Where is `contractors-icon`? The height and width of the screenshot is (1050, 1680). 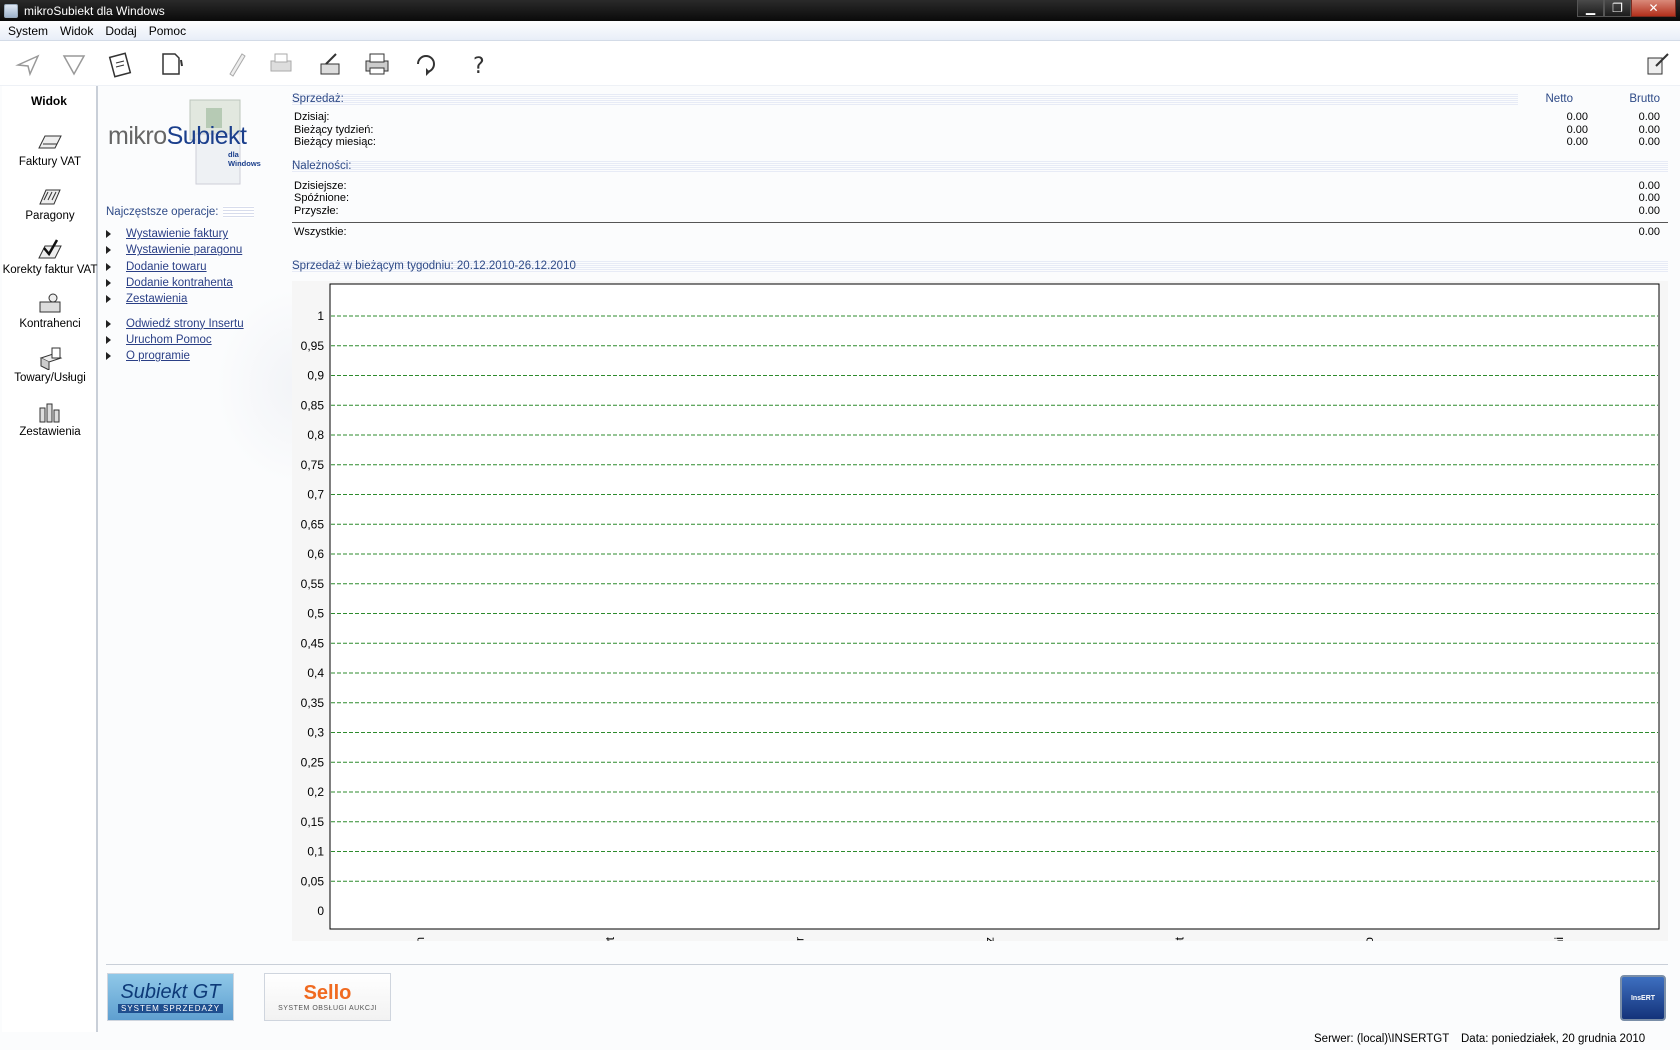 contractors-icon is located at coordinates (50, 303).